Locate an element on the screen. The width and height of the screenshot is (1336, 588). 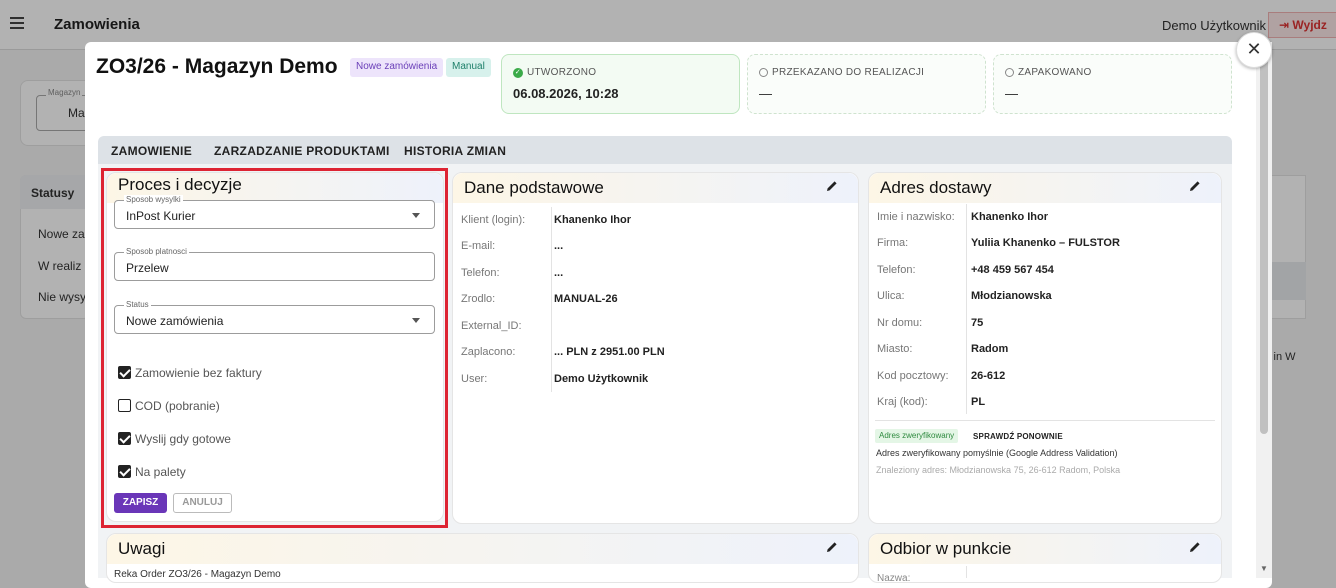
source-badge: Manual is located at coordinates (468, 67).